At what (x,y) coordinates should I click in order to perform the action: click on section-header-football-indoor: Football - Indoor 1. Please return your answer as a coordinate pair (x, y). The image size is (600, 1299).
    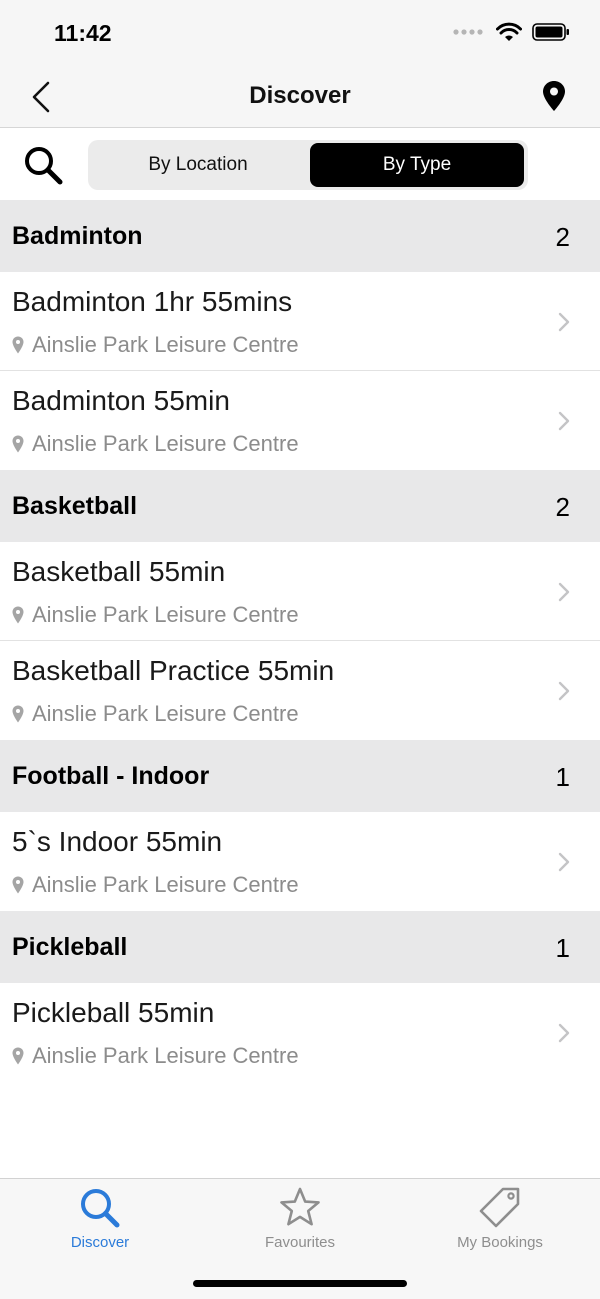
    Looking at the image, I should click on (300, 776).